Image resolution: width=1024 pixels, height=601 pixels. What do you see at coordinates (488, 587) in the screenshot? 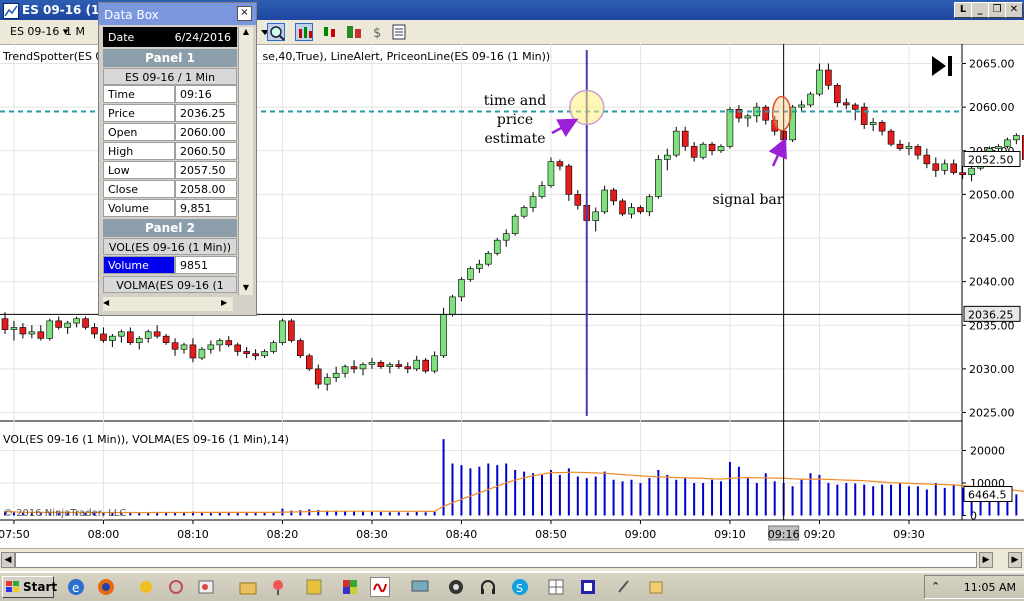
I see `headphones-icon` at bounding box center [488, 587].